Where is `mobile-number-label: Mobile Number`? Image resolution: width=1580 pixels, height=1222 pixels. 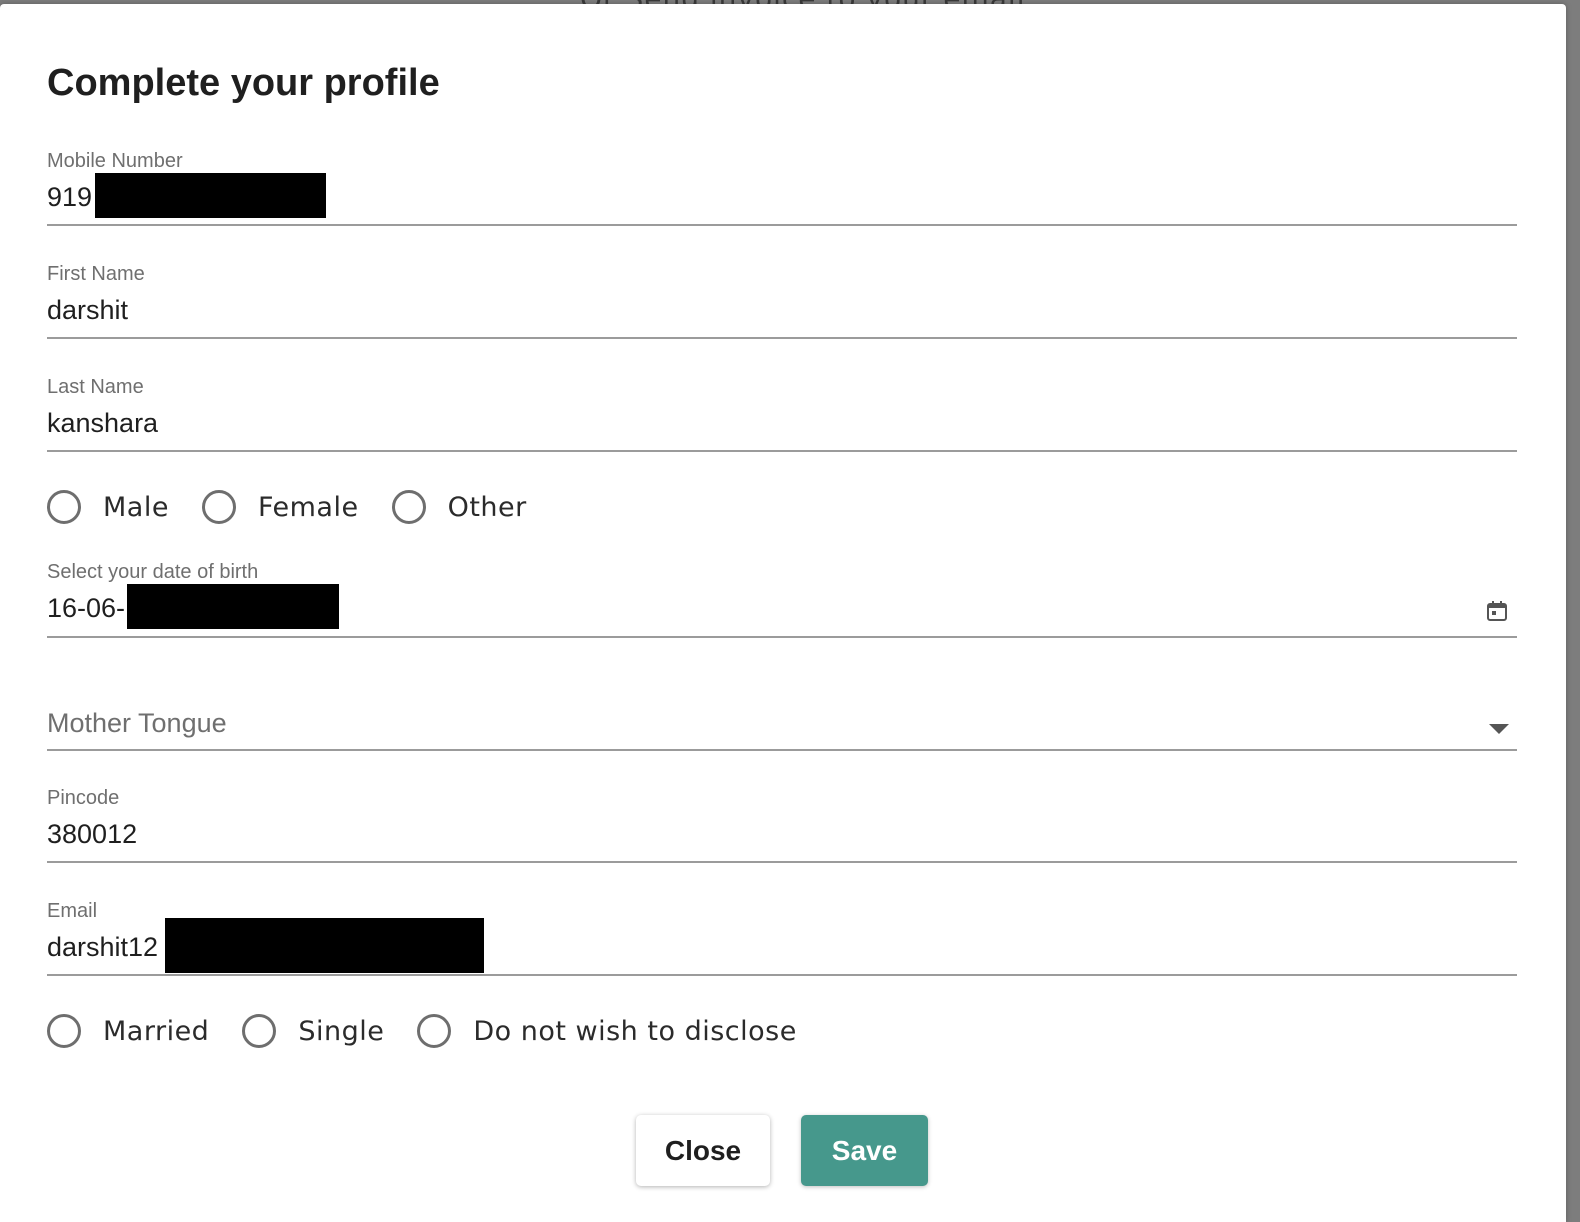
mobile-number-label: Mobile Number is located at coordinates (115, 161).